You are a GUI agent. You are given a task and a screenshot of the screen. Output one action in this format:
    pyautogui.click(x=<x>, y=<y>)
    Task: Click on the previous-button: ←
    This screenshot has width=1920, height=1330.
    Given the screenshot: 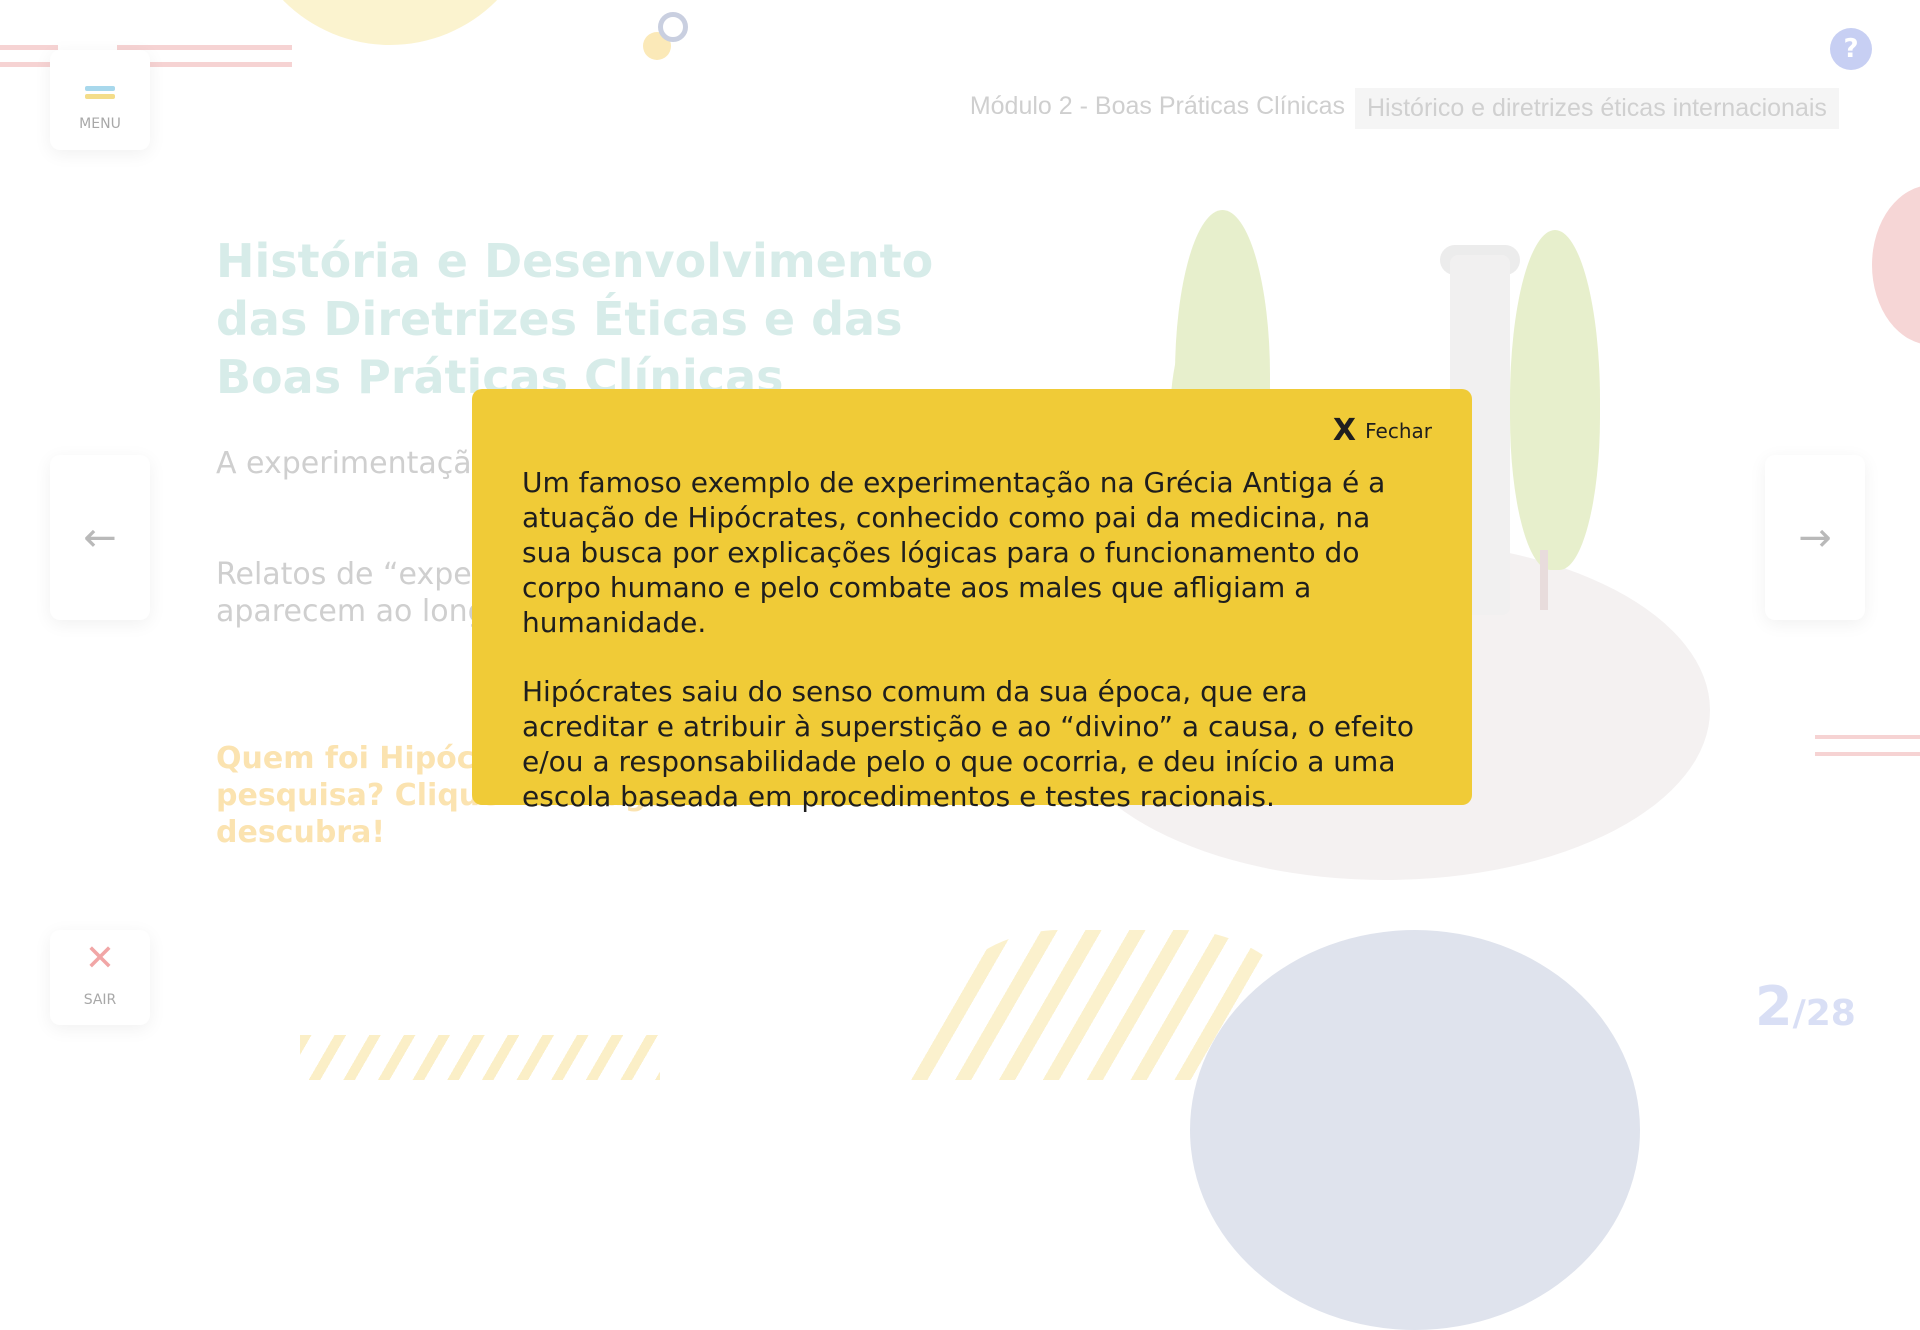 What is the action you would take?
    pyautogui.click(x=100, y=537)
    